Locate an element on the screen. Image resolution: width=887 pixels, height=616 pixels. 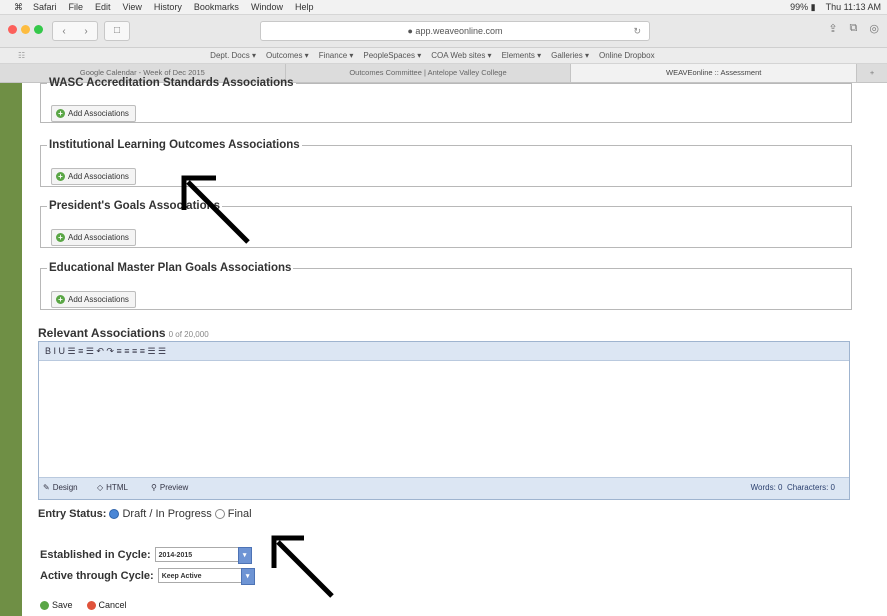
established-cycle-label: Established in Cycle: is located at coordinates (95, 554).